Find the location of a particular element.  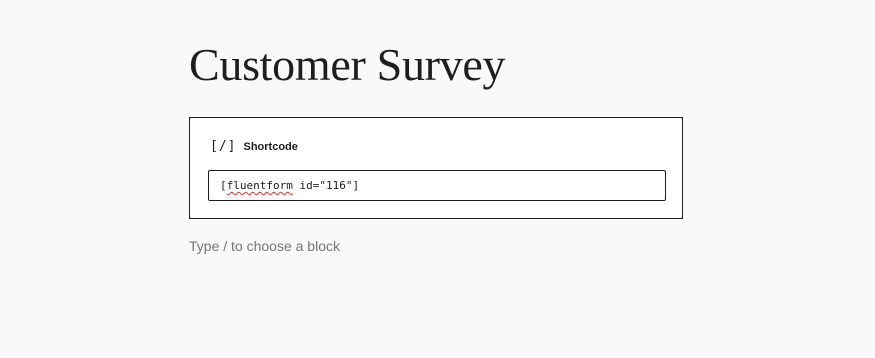

post-title: Customer Survey is located at coordinates (347, 65).